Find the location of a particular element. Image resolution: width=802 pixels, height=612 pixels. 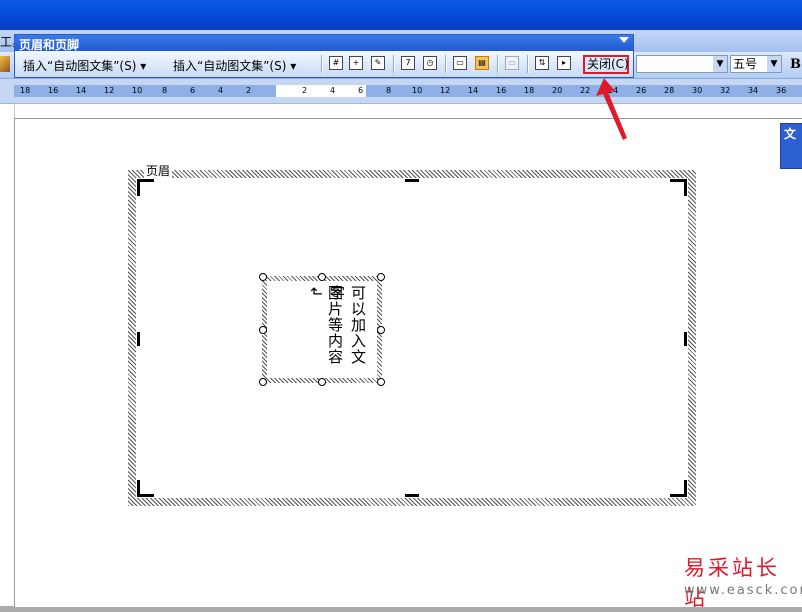

header-label: 页眉 is located at coordinates (158, 170).